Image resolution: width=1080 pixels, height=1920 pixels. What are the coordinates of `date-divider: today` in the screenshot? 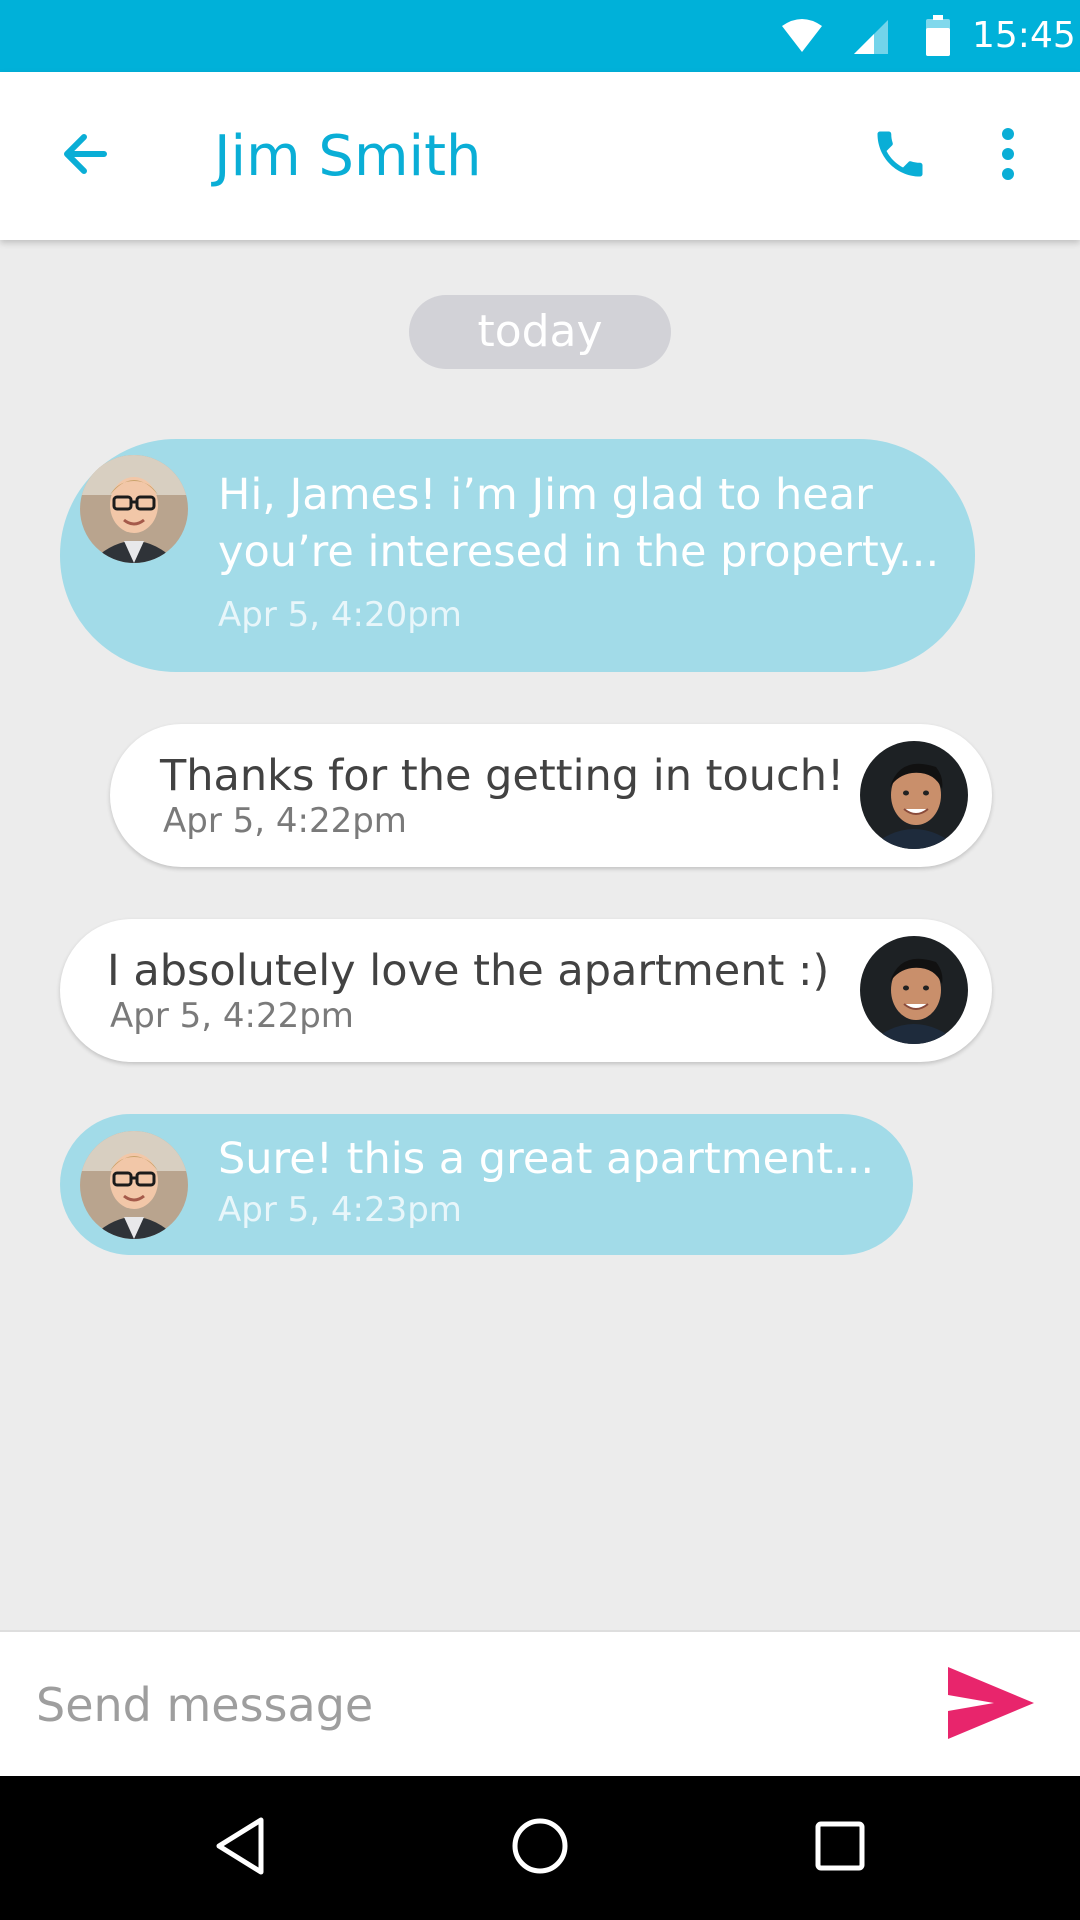 It's located at (540, 332).